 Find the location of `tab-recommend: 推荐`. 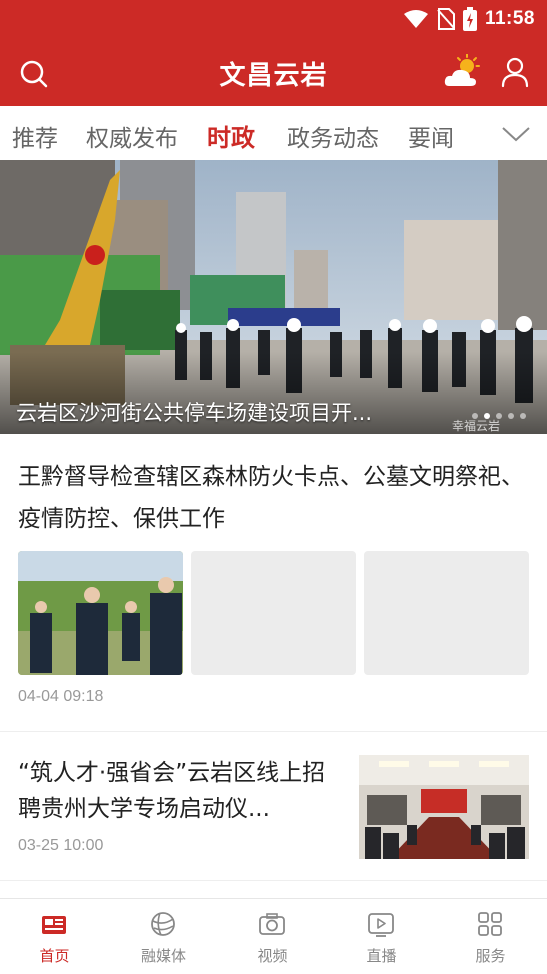

tab-recommend: 推荐 is located at coordinates (35, 136).